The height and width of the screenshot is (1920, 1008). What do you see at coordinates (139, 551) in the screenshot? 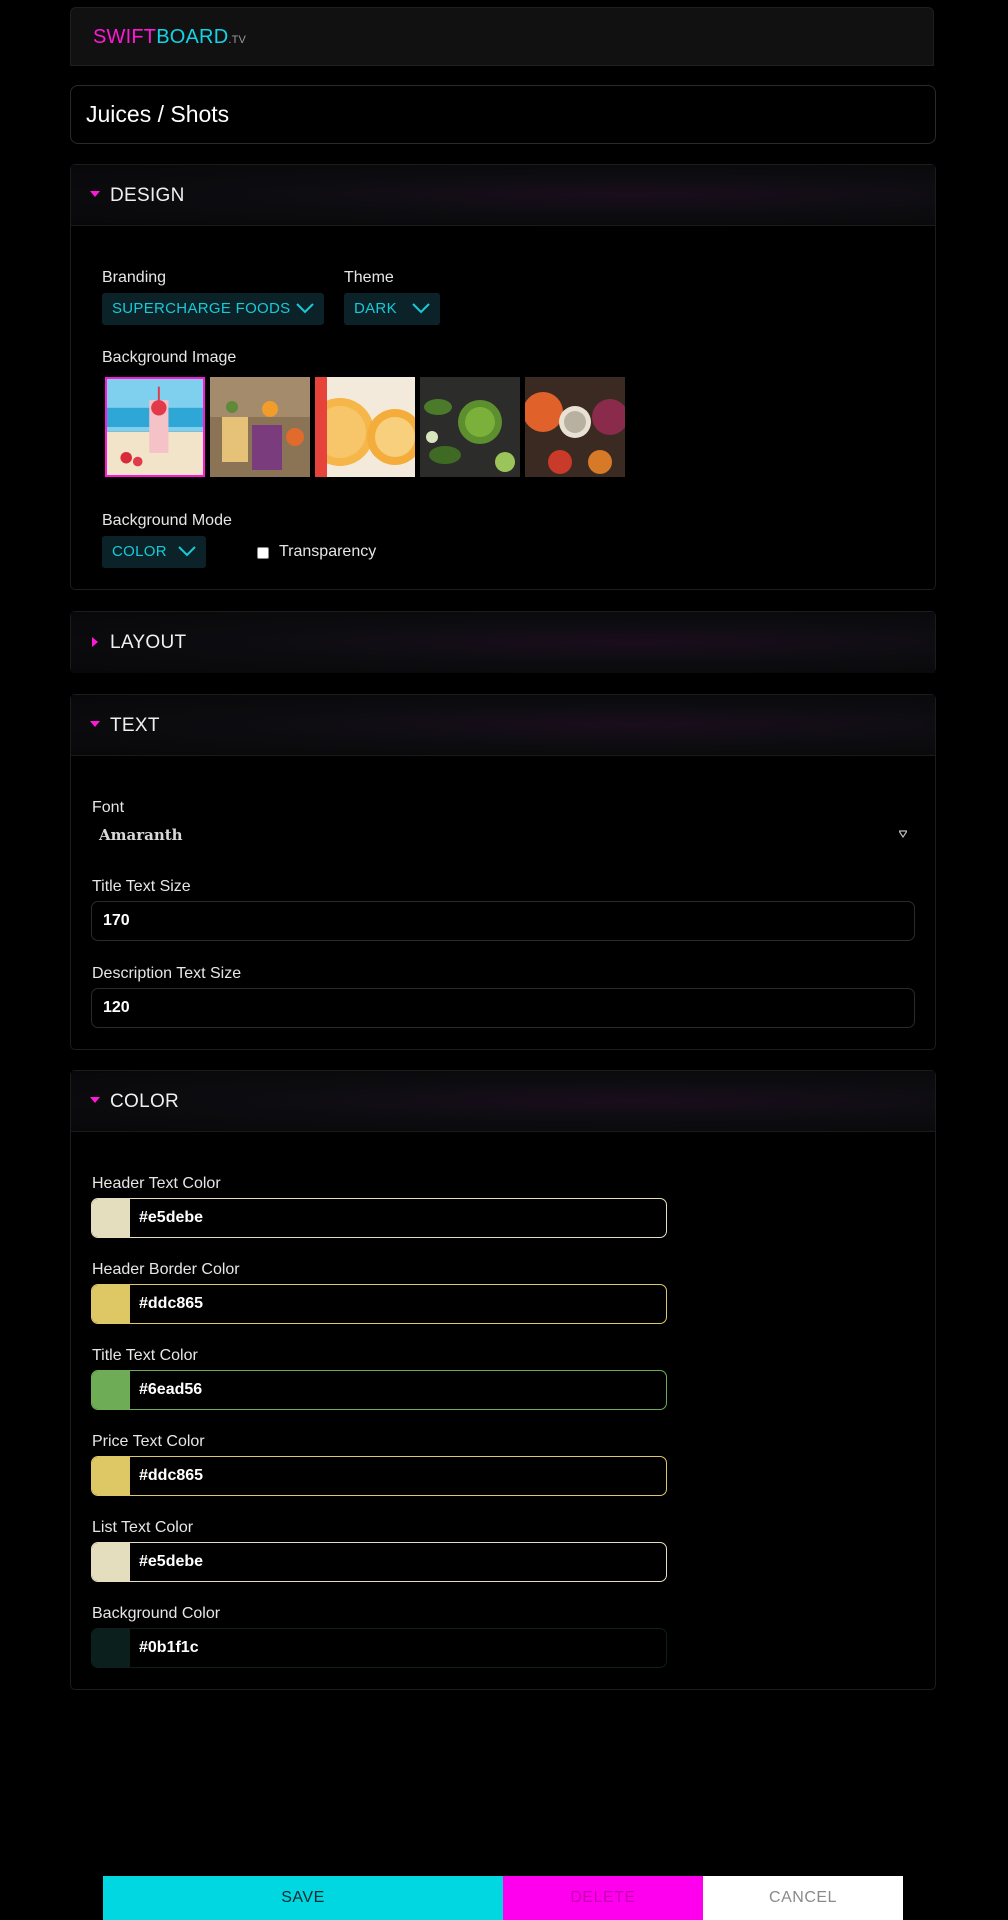
I see `bg-mode-value: COLOR` at bounding box center [139, 551].